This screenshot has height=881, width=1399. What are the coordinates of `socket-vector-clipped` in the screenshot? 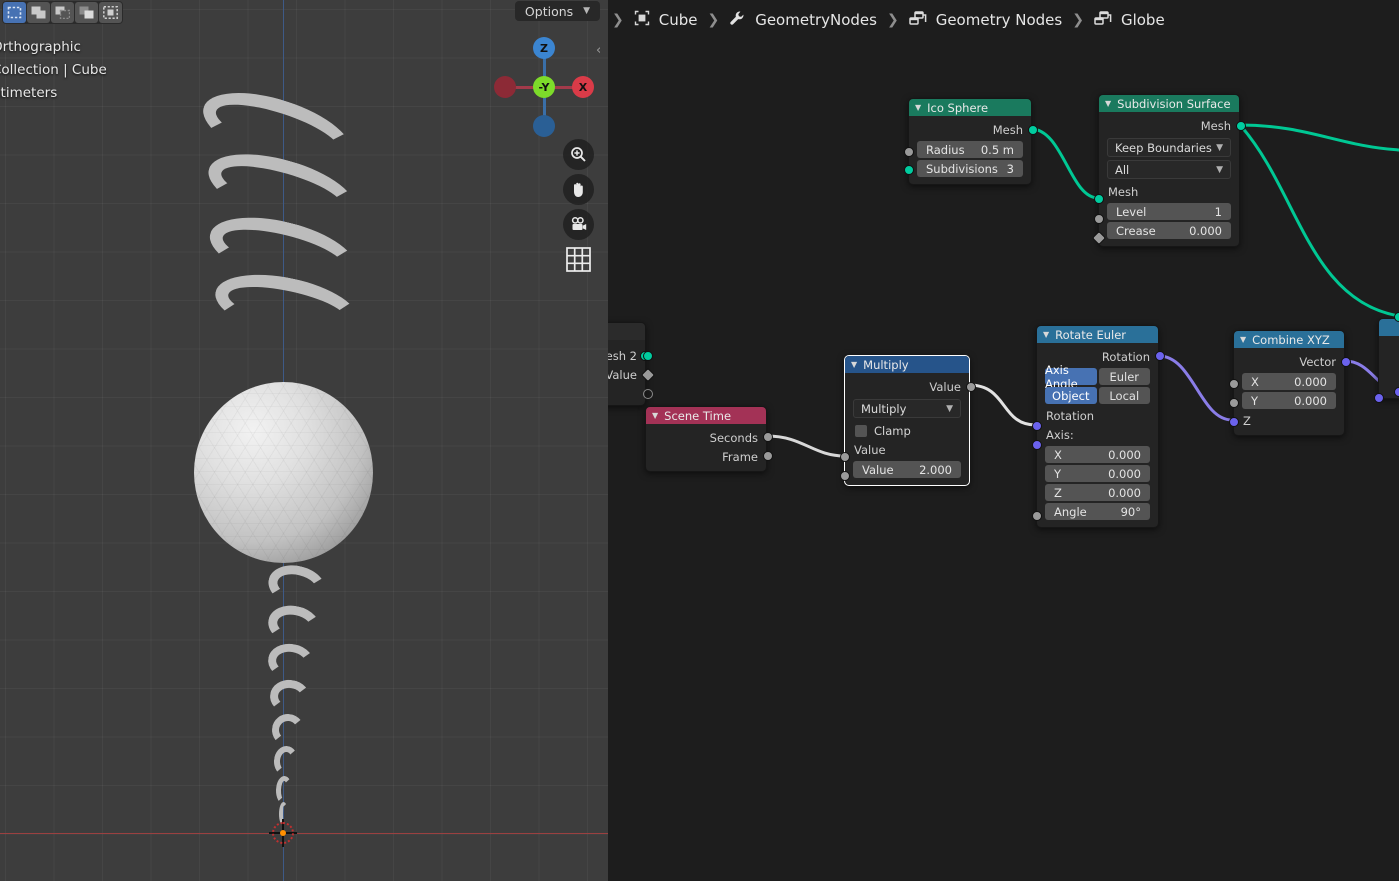 It's located at (1396, 392).